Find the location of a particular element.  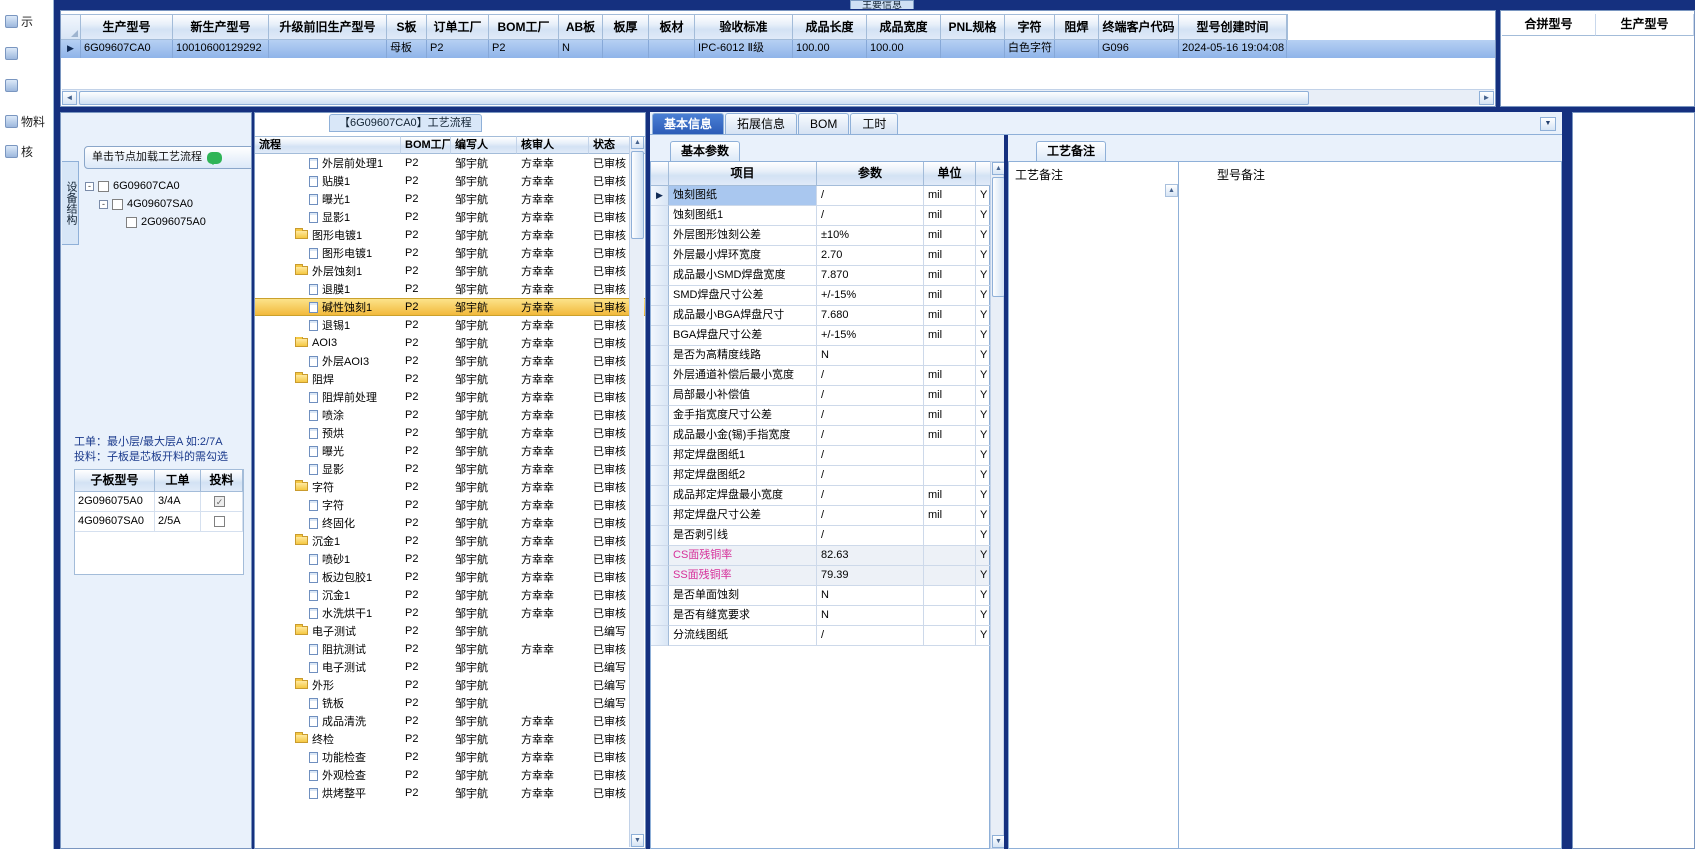

flow-column-header: 流程 is located at coordinates (328, 145).